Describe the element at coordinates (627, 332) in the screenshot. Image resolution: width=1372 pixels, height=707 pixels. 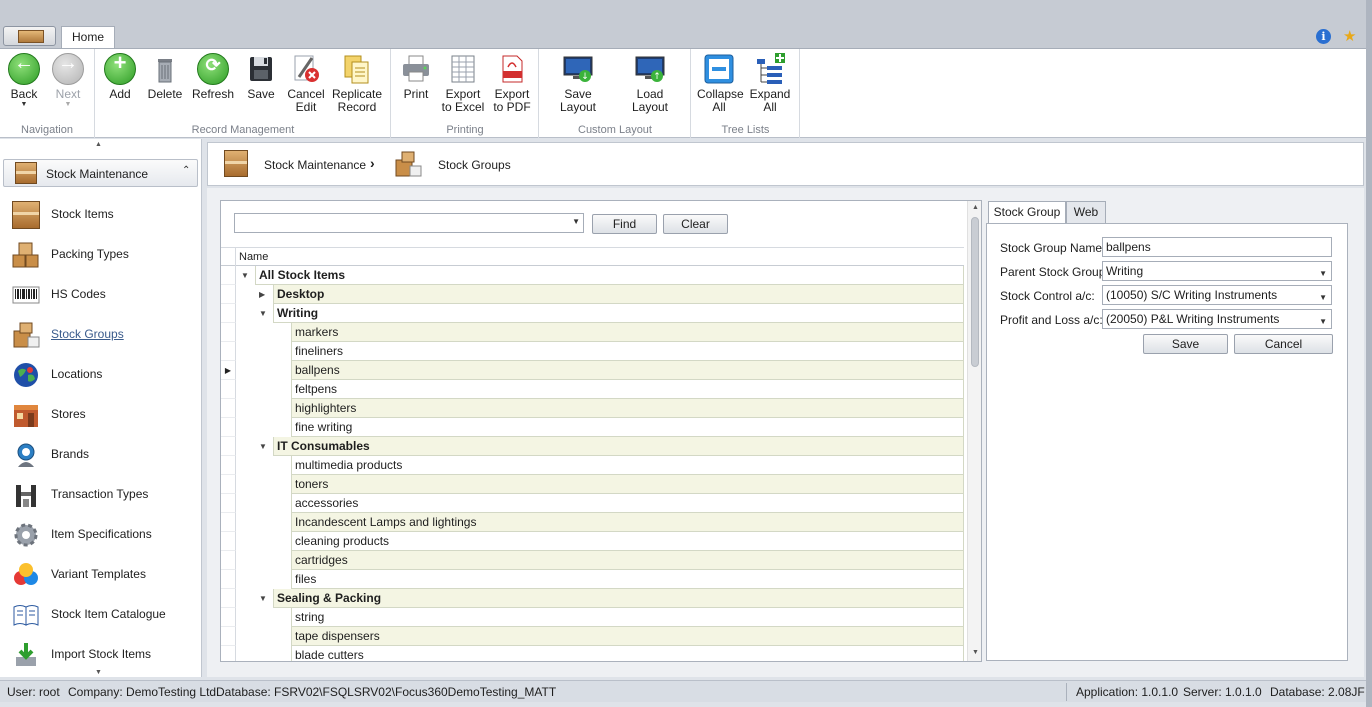
I see `tree-node-label: markers` at that location.